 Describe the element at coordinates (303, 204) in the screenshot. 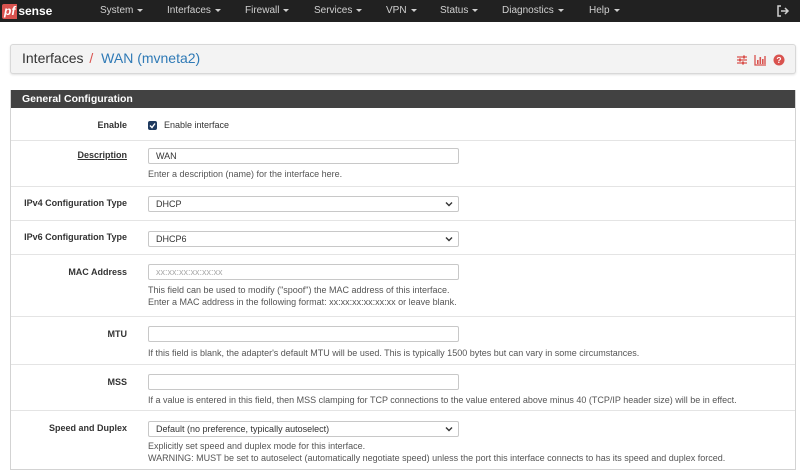

I see `ipv4-type-select: DHCP` at that location.